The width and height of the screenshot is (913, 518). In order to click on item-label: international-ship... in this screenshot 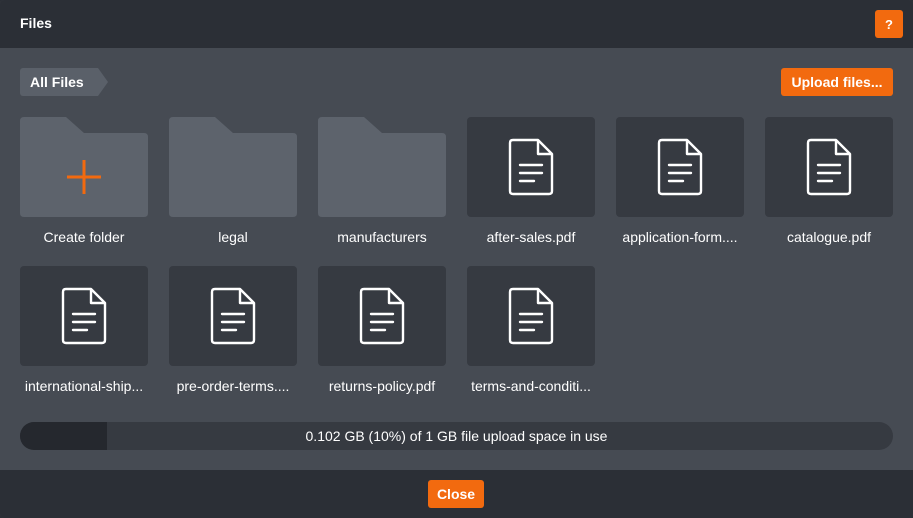, I will do `click(84, 386)`.